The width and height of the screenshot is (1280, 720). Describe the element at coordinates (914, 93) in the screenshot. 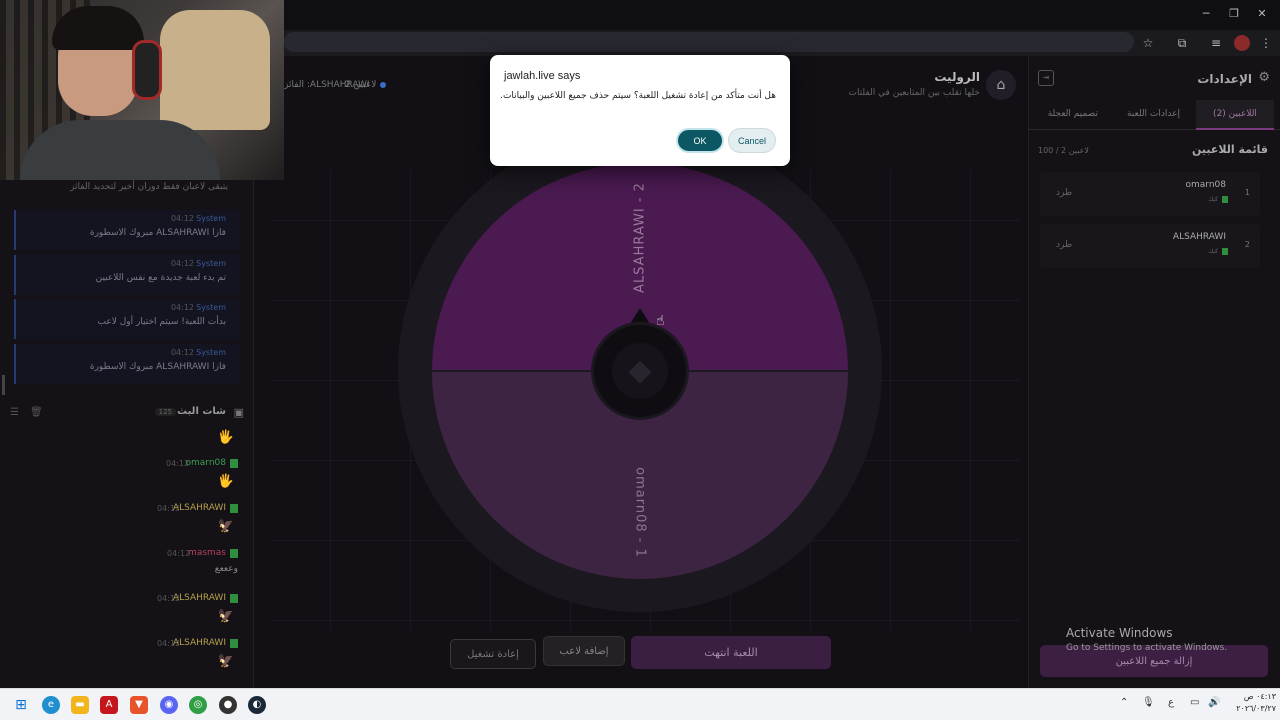

I see `page-subtitle: خلها تقلب بين المتابعين في الفلتات` at that location.